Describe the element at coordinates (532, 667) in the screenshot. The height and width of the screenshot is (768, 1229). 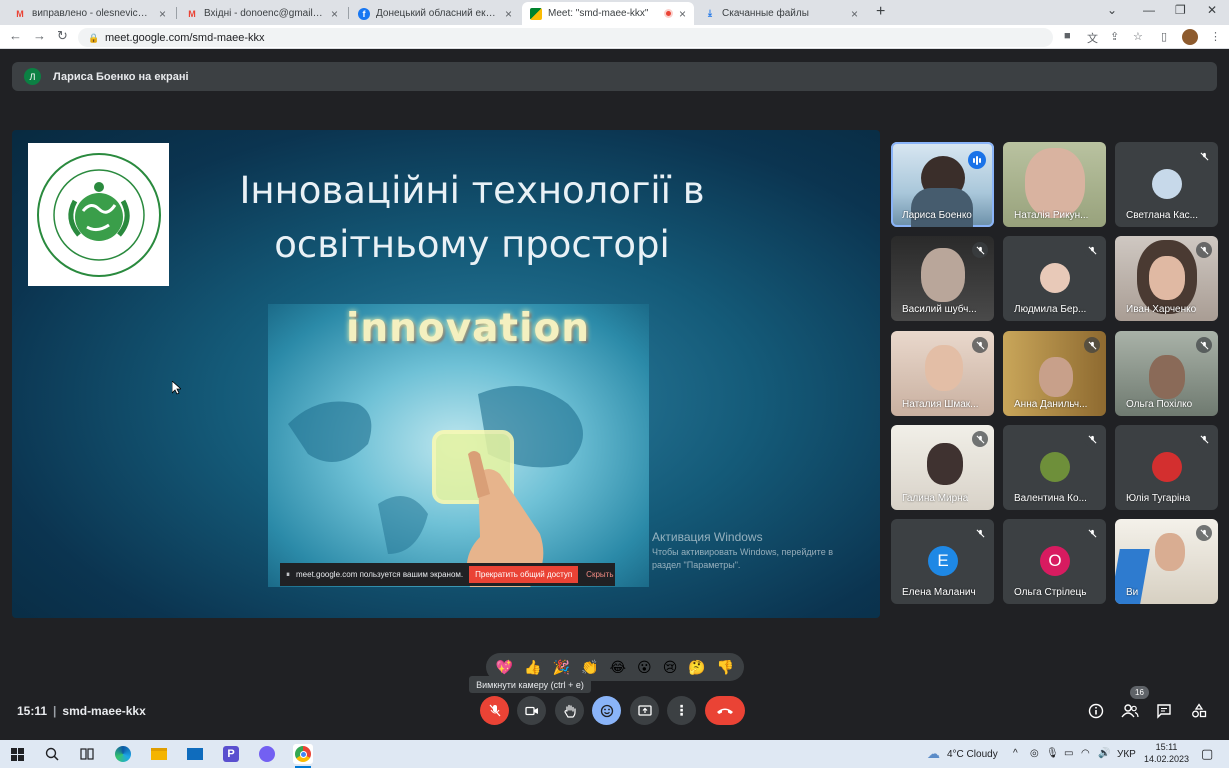
I see `reaction-thumbs-up: 👍` at that location.